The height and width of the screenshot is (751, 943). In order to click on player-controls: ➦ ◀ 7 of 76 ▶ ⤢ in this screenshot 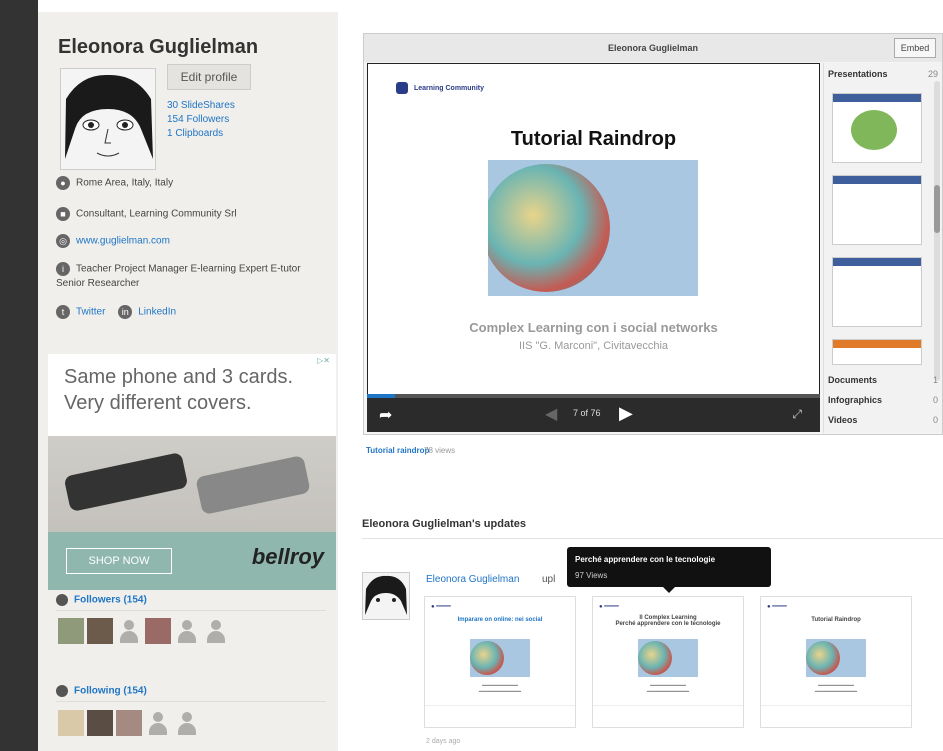, I will do `click(593, 415)`.